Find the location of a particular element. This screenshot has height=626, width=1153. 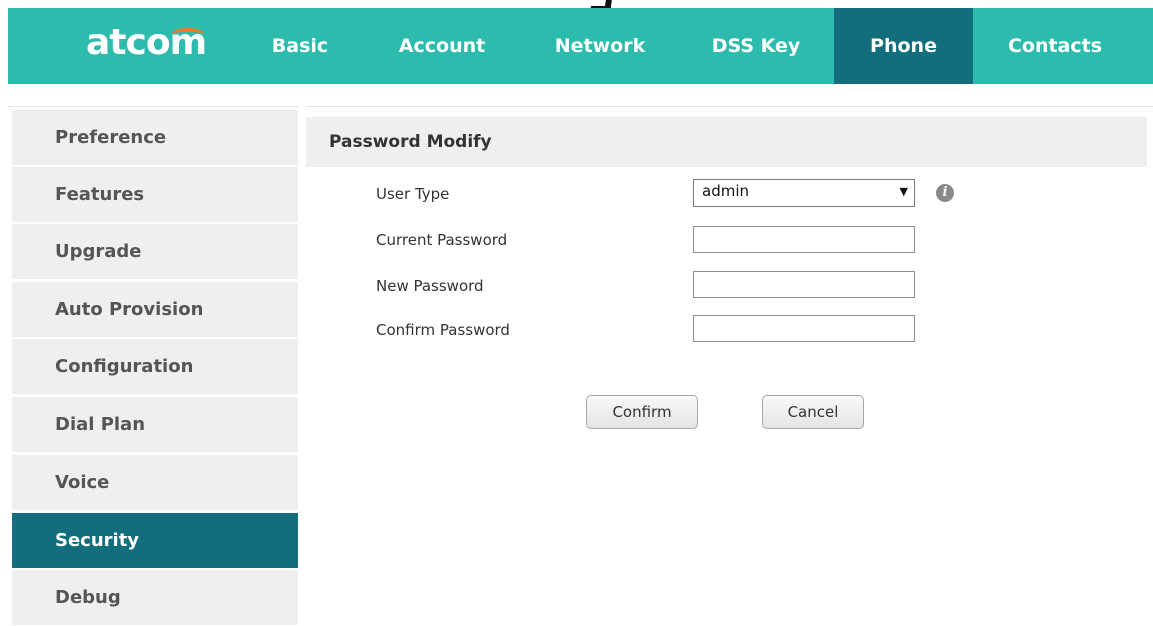

tab-phone: Phone is located at coordinates (903, 46).